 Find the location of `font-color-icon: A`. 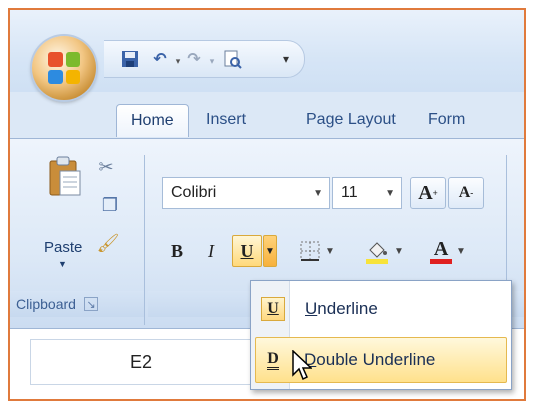

font-color-icon: A is located at coordinates (441, 248).